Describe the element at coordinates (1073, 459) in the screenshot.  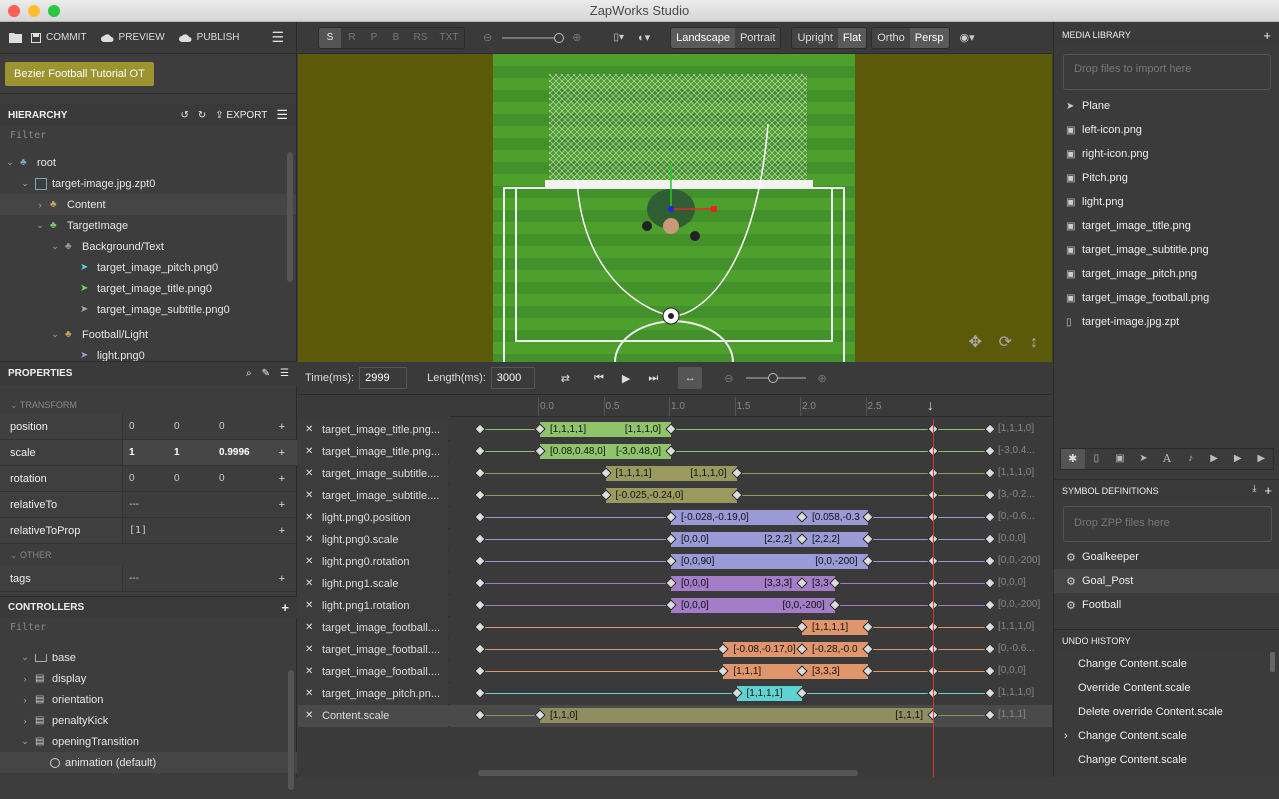
I see `all-filter-icon: ✱` at that location.